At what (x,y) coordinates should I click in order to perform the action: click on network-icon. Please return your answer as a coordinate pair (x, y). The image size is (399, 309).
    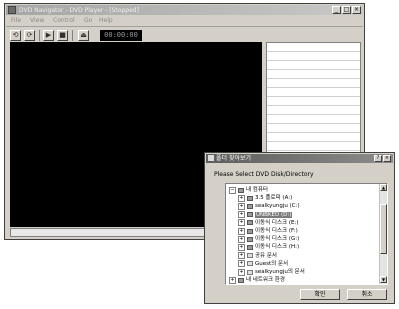
    Looking at the image, I should click on (241, 280).